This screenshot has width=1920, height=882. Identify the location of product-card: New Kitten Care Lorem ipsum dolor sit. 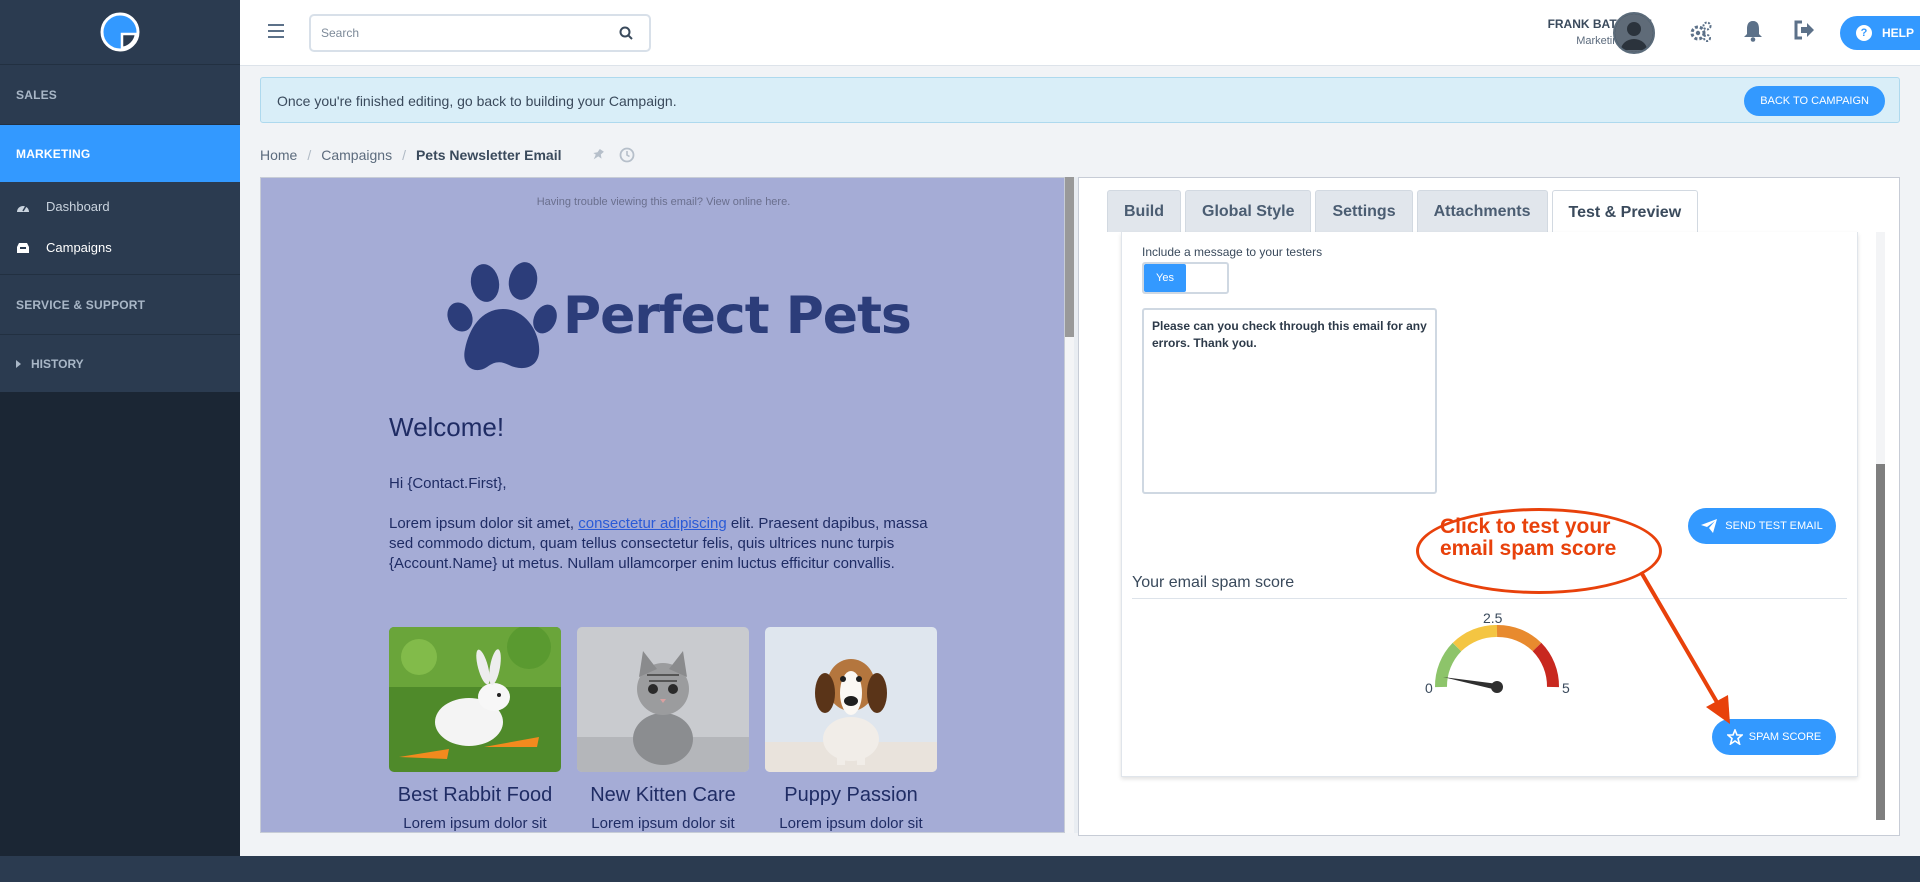
(663, 729).